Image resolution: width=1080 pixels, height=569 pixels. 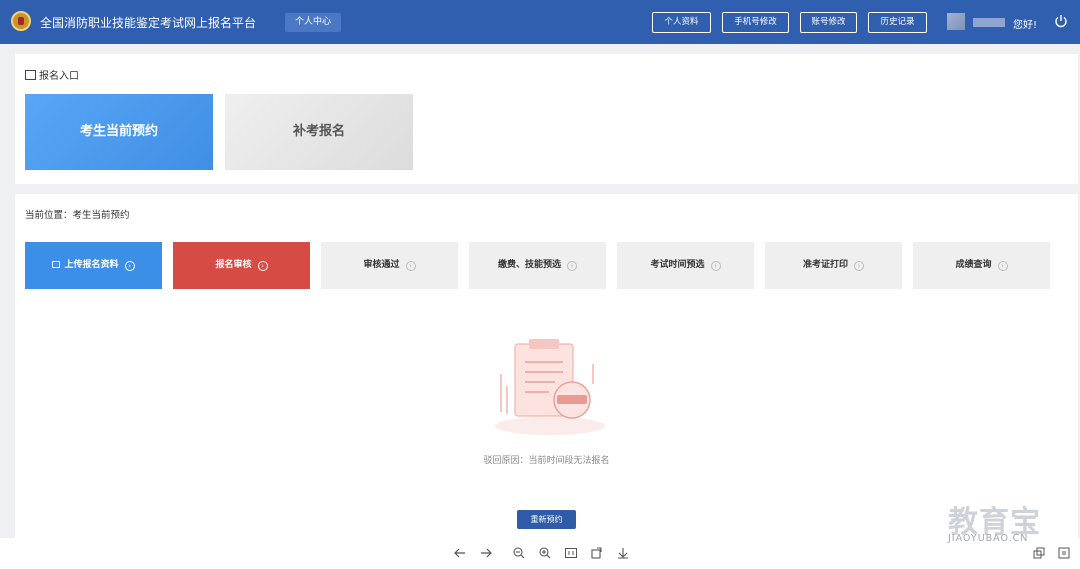 I want to click on arrow-right-icon, so click(x=486, y=553).